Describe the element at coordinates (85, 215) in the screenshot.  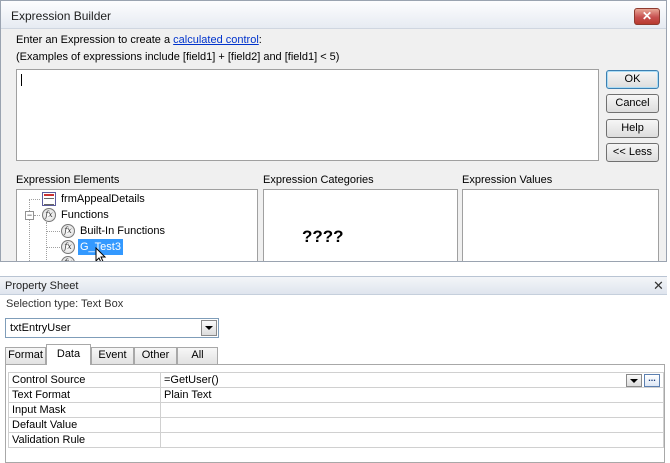
I see `tree-item-label: Functions` at that location.